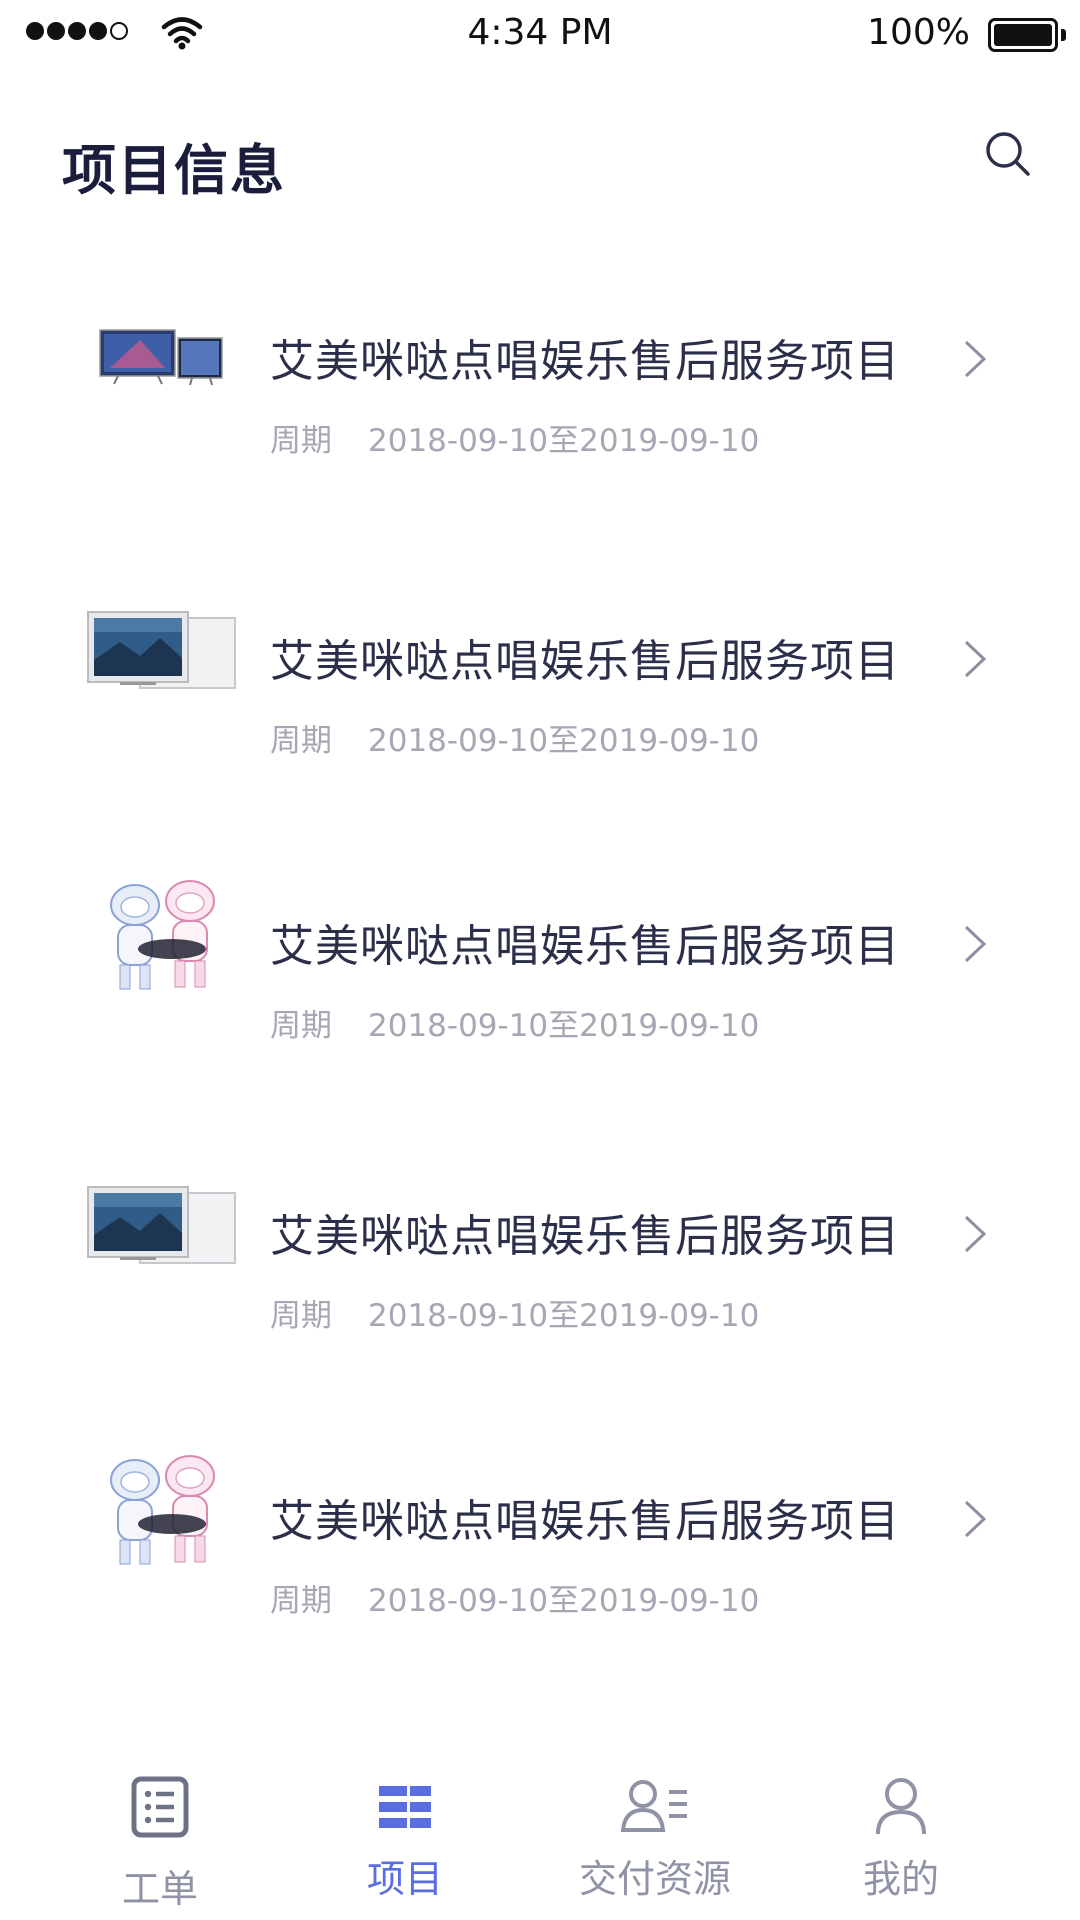  What do you see at coordinates (404, 1879) in the screenshot?
I see `tab-label: 项目` at bounding box center [404, 1879].